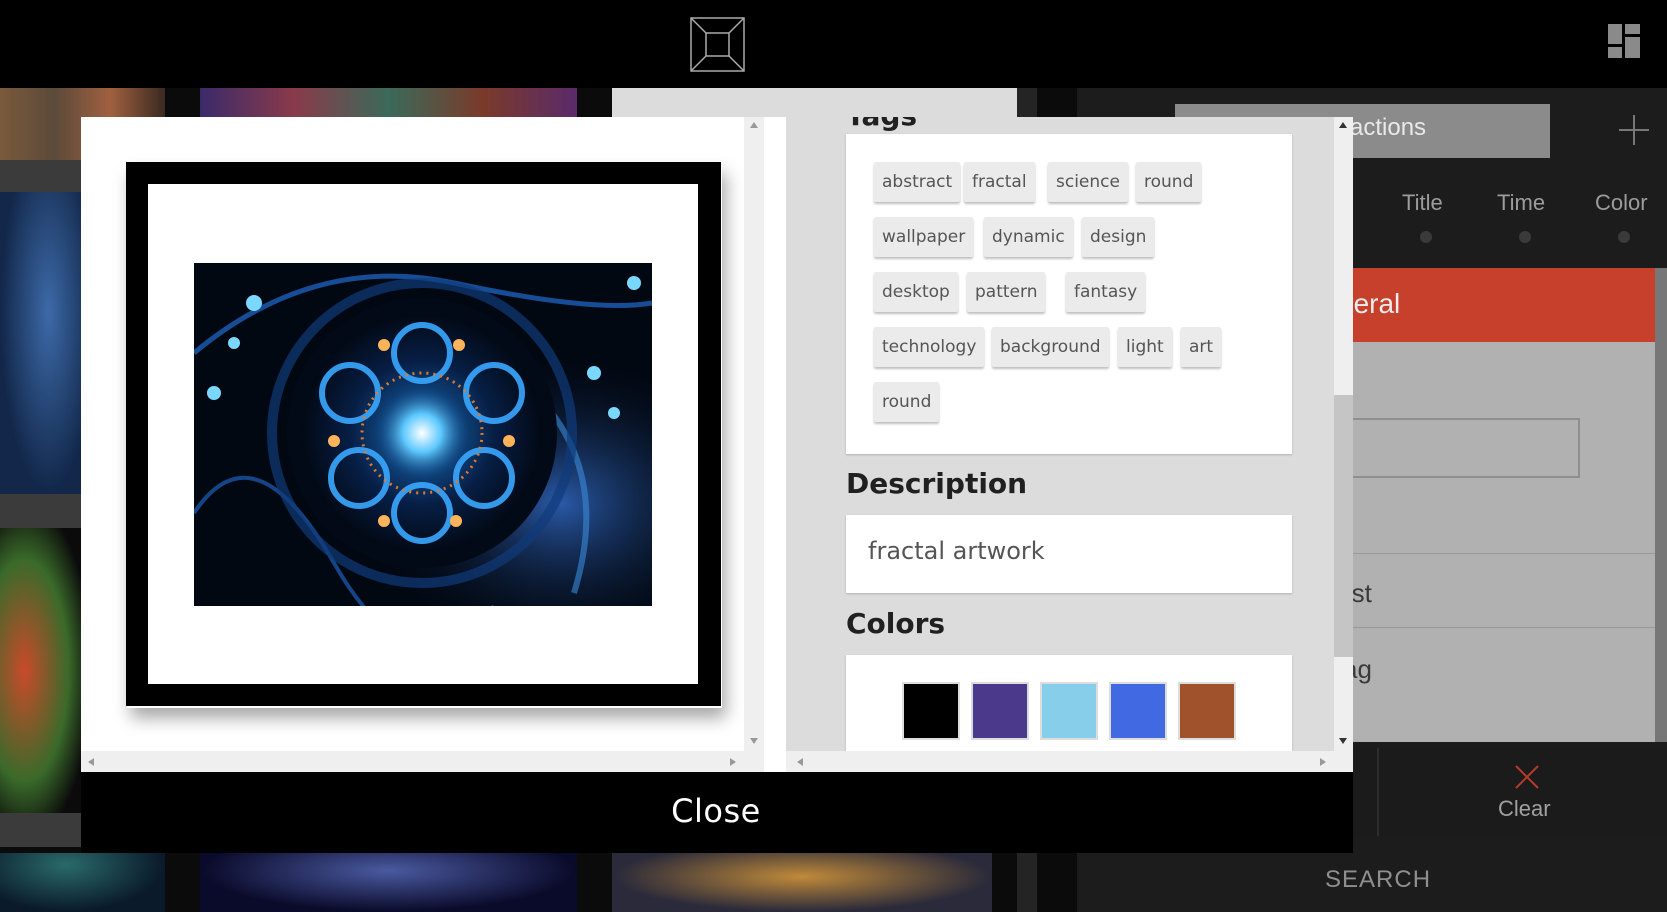 The height and width of the screenshot is (912, 1667). I want to click on tag-chip: fractal, so click(999, 182).